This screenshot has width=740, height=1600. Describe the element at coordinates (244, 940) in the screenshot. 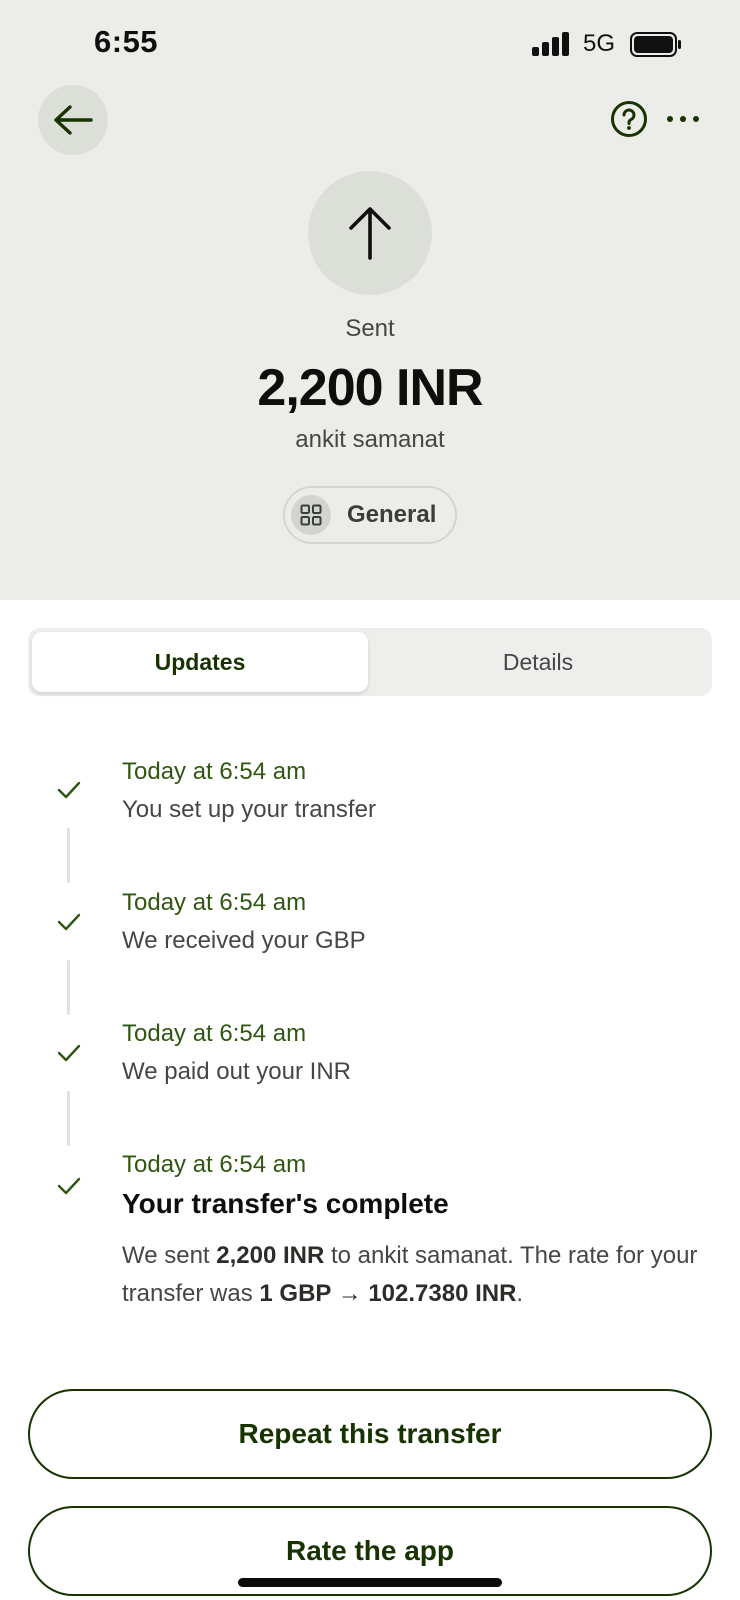

I see `timeline-text: We received your GBP` at that location.